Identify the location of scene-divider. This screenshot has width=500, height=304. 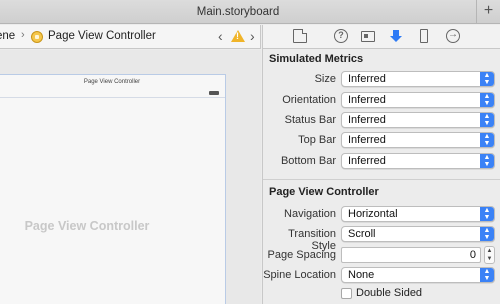
(112, 97).